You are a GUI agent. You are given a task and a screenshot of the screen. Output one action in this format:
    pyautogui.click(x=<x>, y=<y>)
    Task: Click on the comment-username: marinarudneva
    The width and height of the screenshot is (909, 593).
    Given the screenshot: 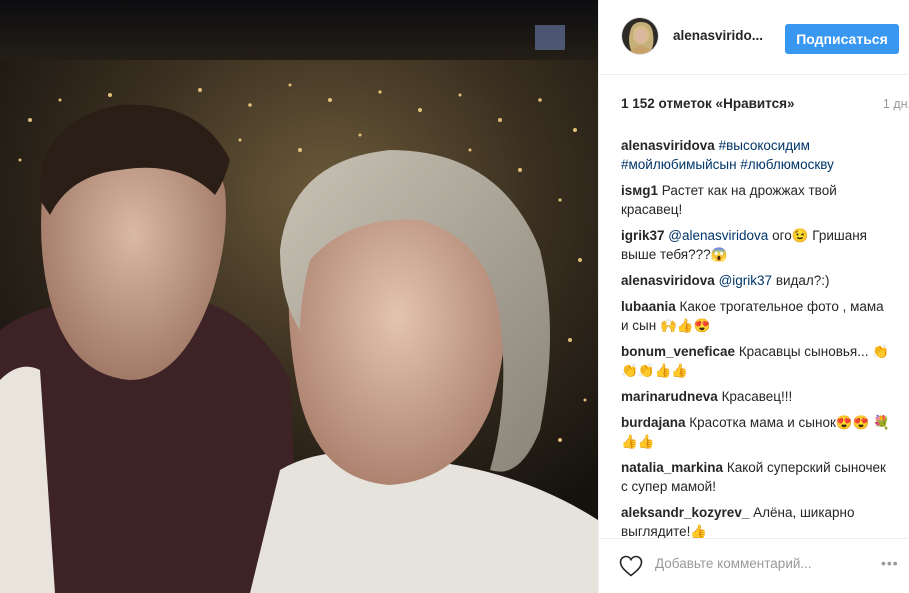 What is the action you would take?
    pyautogui.click(x=669, y=396)
    